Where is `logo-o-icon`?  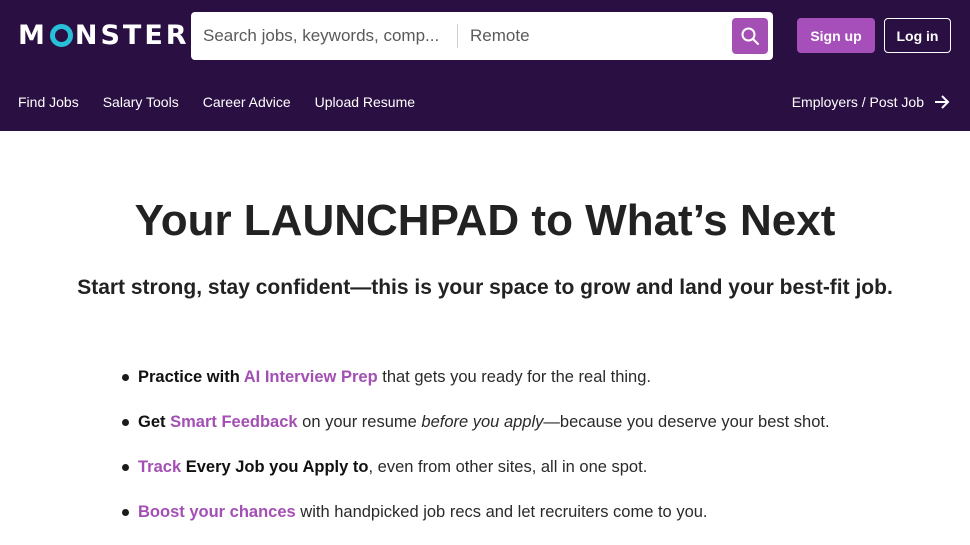 logo-o-icon is located at coordinates (61, 35).